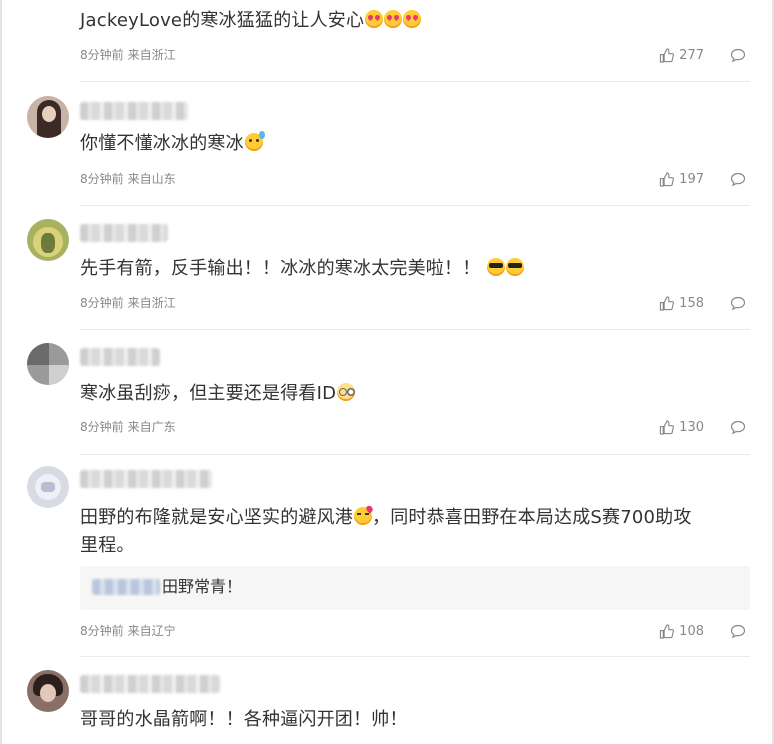  I want to click on like-button: 108, so click(681, 631).